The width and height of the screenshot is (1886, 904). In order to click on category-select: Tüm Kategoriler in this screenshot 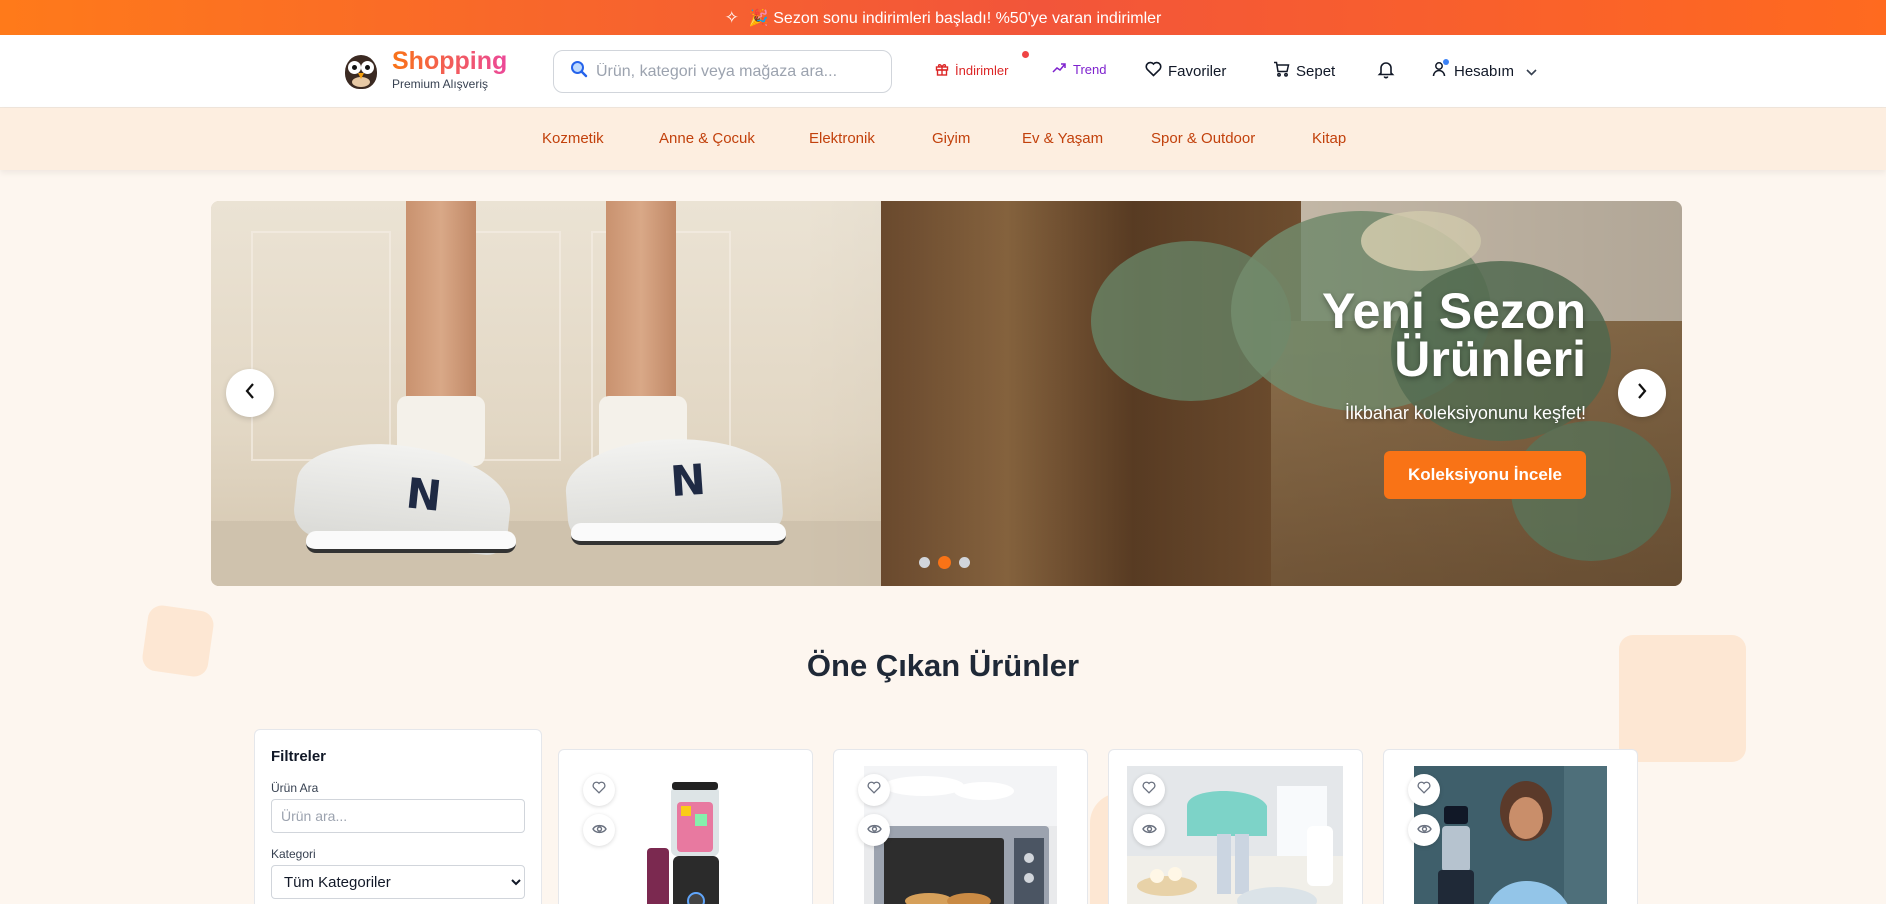, I will do `click(398, 882)`.